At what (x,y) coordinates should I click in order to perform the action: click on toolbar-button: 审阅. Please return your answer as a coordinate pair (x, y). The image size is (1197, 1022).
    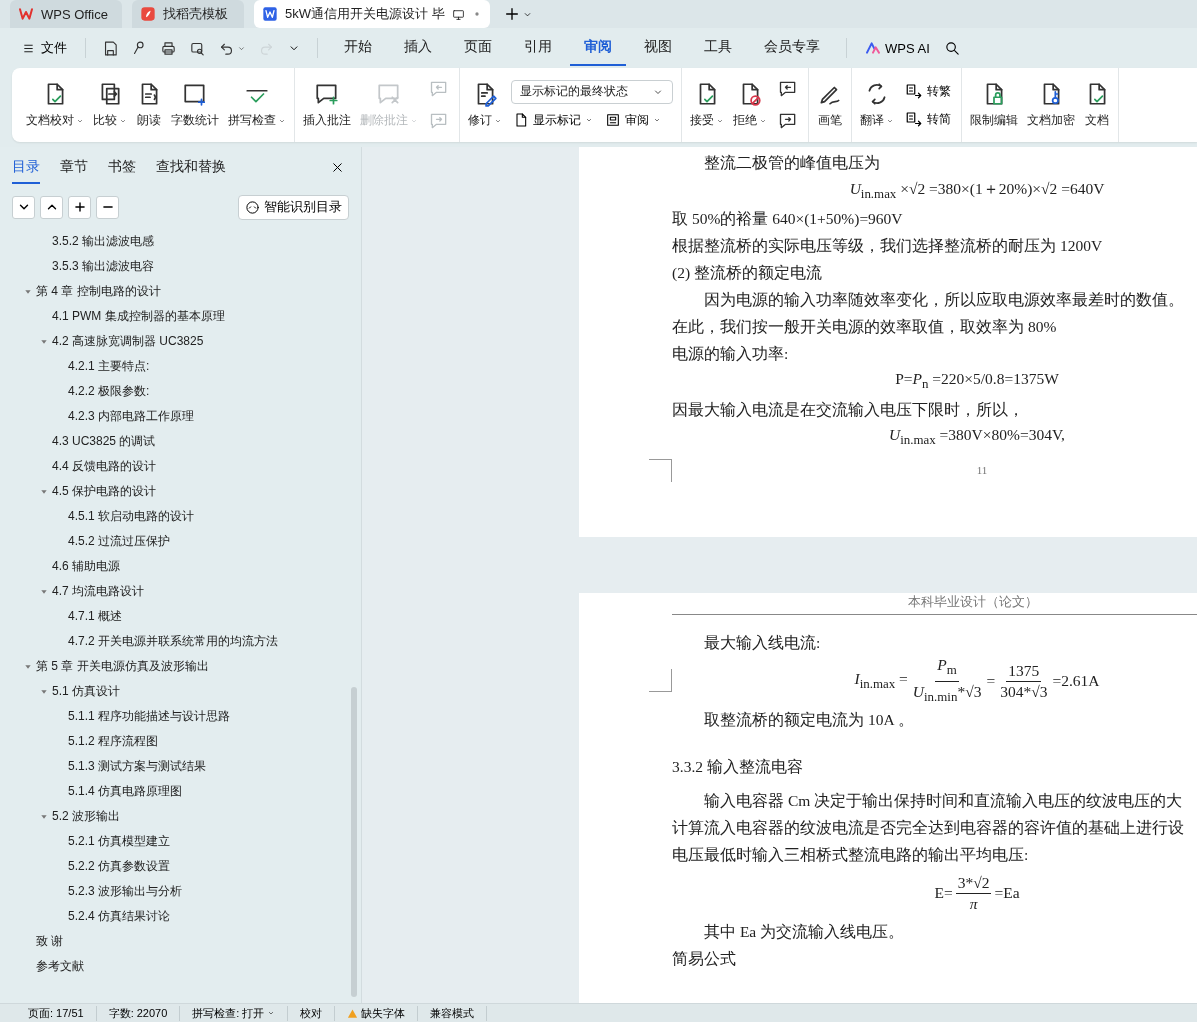
    Looking at the image, I should click on (633, 120).